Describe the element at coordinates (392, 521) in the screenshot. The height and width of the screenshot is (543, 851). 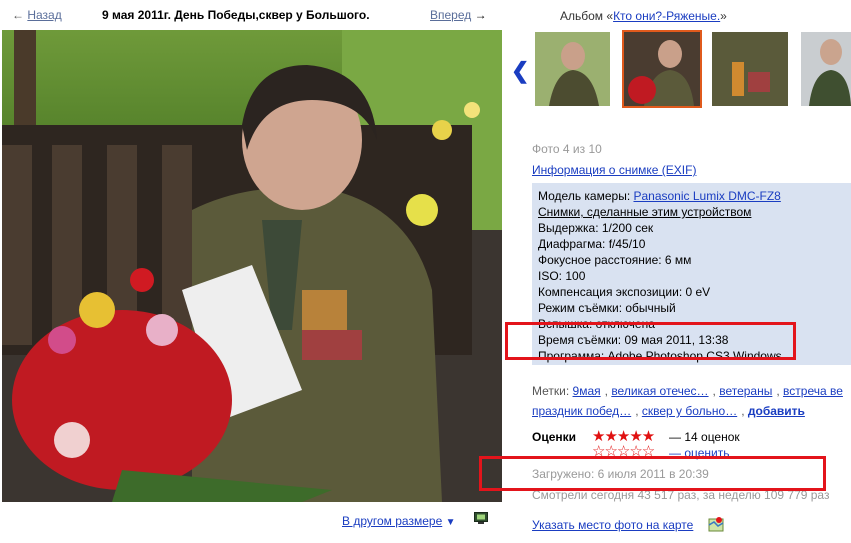
I see `resize-label: В другом размере` at that location.